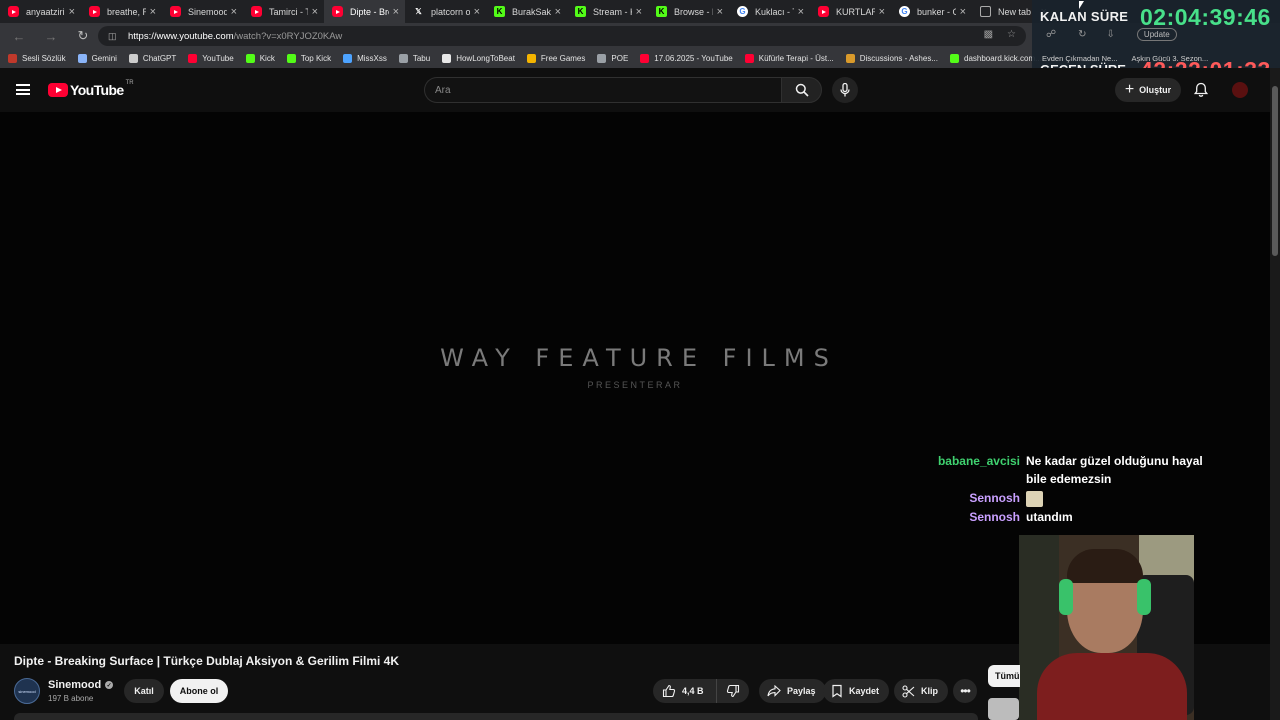 This screenshot has height=720, width=1280. I want to click on chat-text: utandım, so click(1049, 517).